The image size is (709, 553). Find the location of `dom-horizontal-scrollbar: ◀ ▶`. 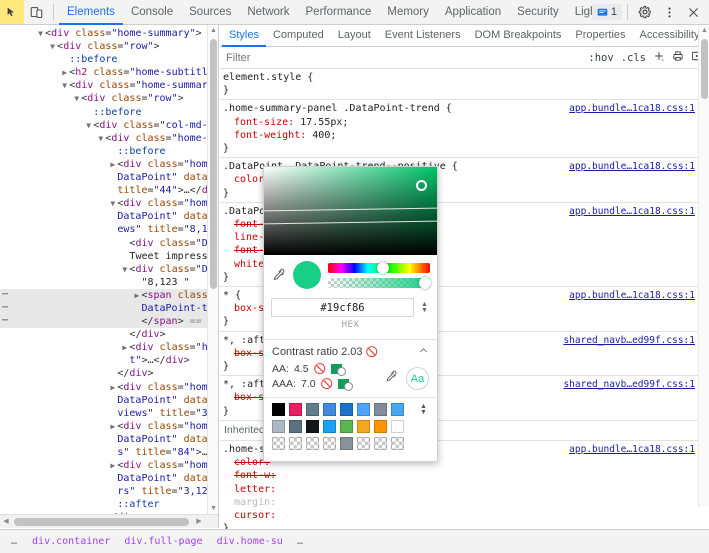

dom-horizontal-scrollbar: ◀ ▶ is located at coordinates (109, 521).